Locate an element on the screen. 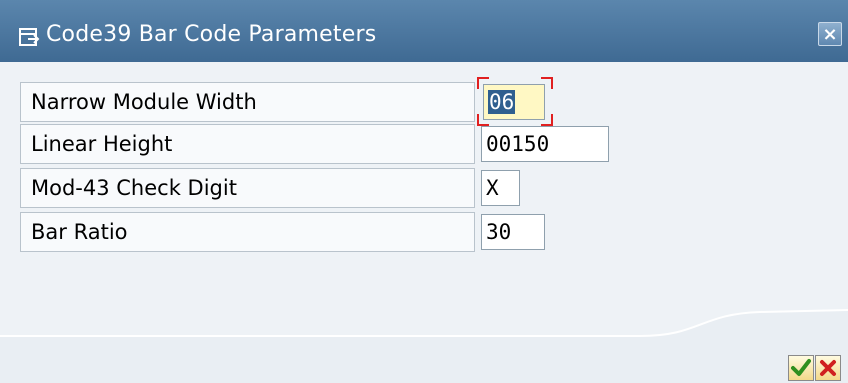 The image size is (848, 383). focus-corner-br is located at coordinates (547, 120).